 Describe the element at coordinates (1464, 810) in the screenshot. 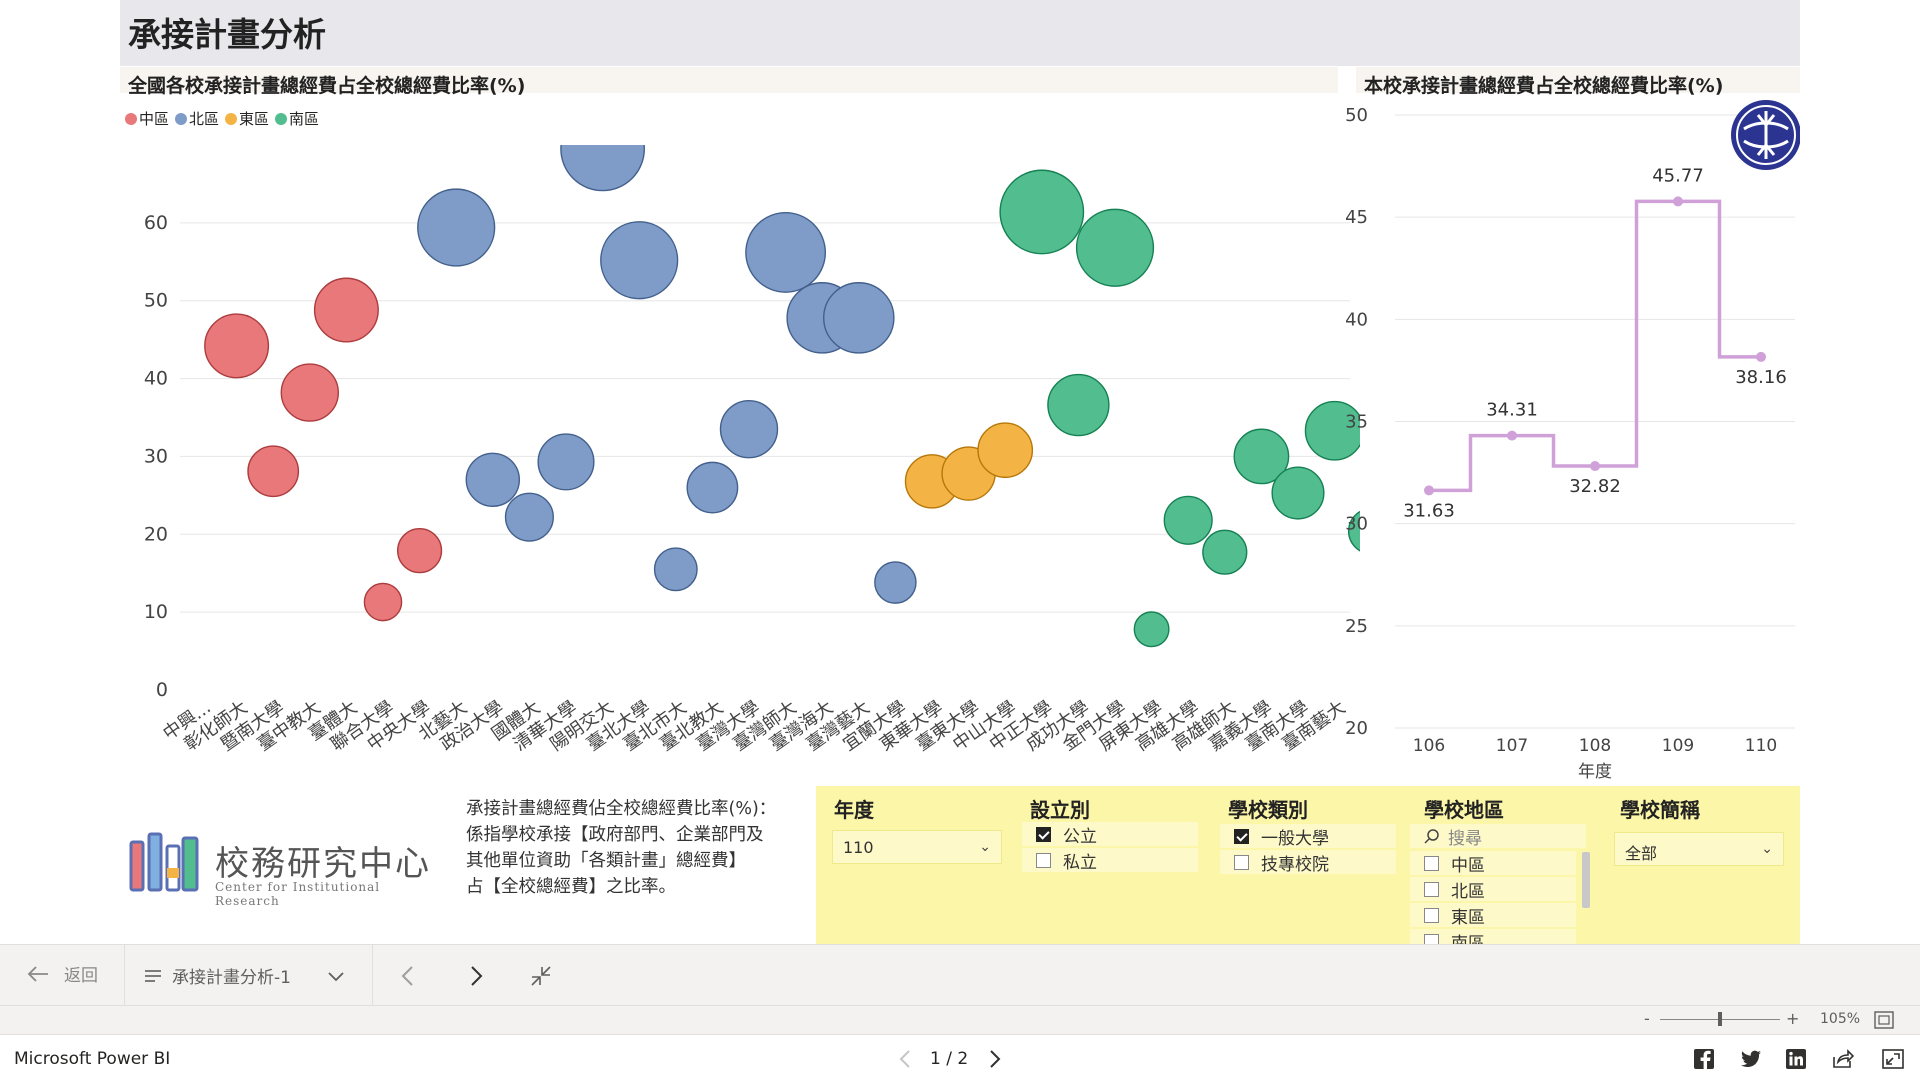

I see `region-slicer-header: 學校地區` at that location.